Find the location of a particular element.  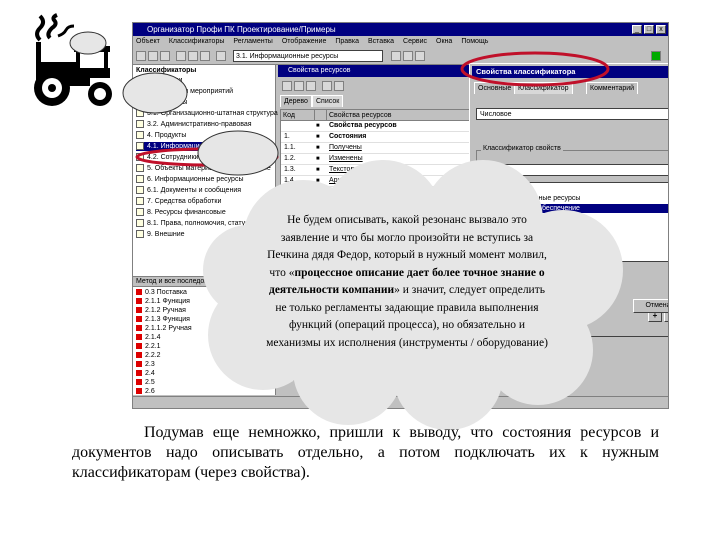

method-item-label: 2.3 is located at coordinates (150, 364).